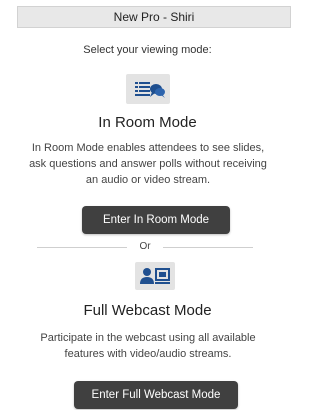  I want to click on enter-full-webcast-mode-button: Enter Full Webcast Mode, so click(156, 395).